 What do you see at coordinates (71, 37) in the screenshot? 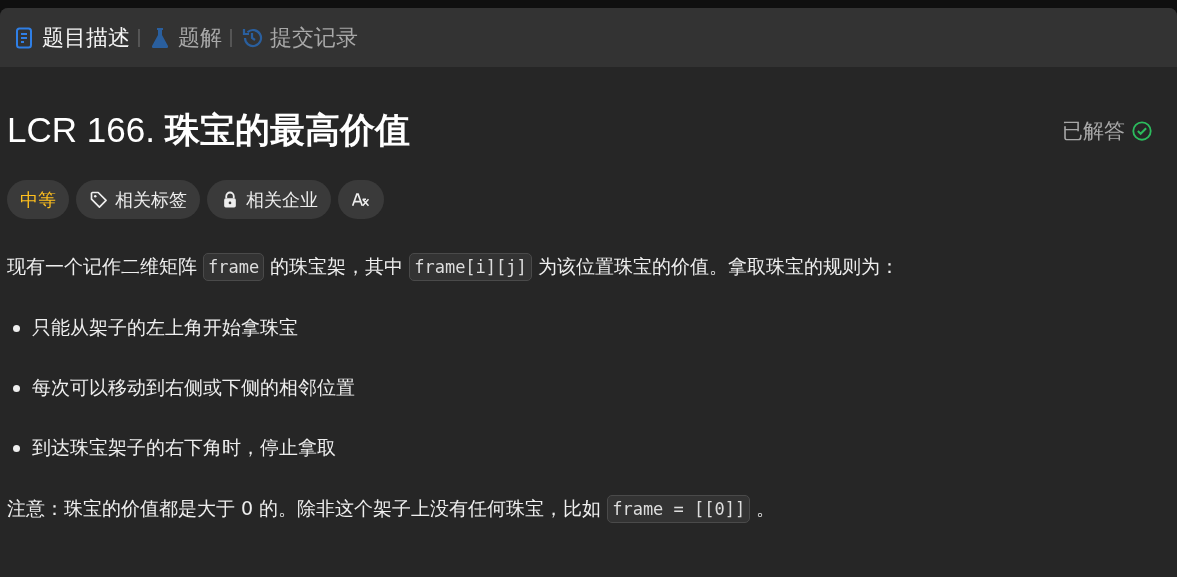
I see `tab: 题目描述` at bounding box center [71, 37].